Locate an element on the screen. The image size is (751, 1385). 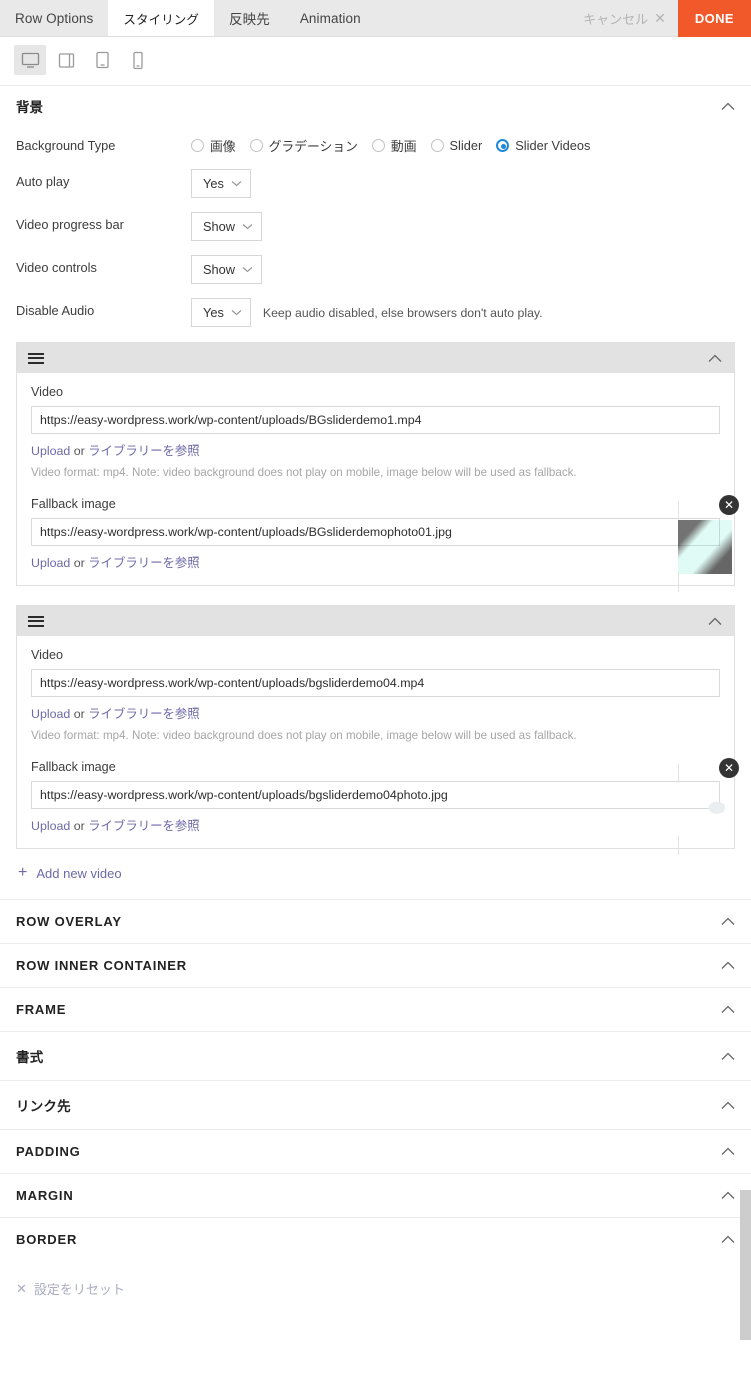
mobile-icon is located at coordinates (138, 60).